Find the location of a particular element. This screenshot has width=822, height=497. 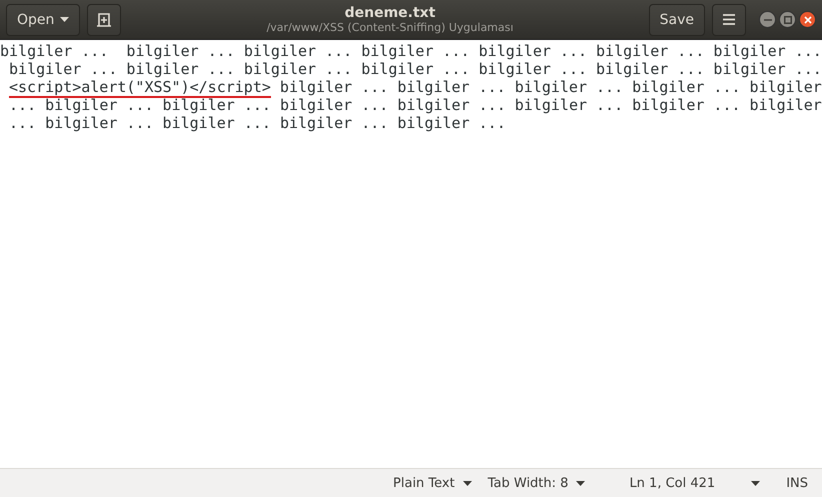

insert-mode-label: INS is located at coordinates (797, 483).